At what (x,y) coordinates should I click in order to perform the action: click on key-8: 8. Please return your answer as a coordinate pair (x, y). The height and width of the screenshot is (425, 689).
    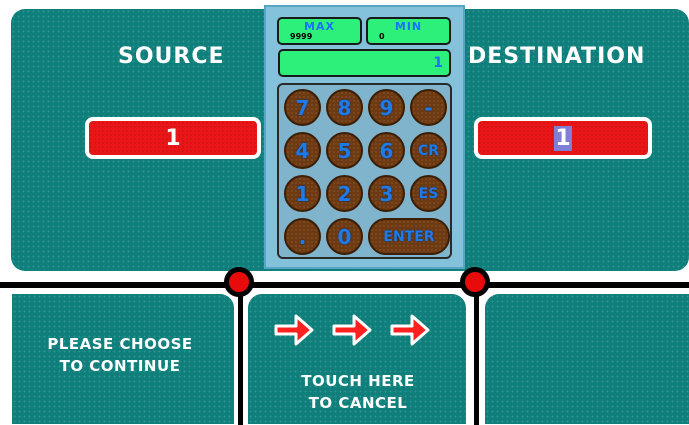
    Looking at the image, I should click on (344, 107).